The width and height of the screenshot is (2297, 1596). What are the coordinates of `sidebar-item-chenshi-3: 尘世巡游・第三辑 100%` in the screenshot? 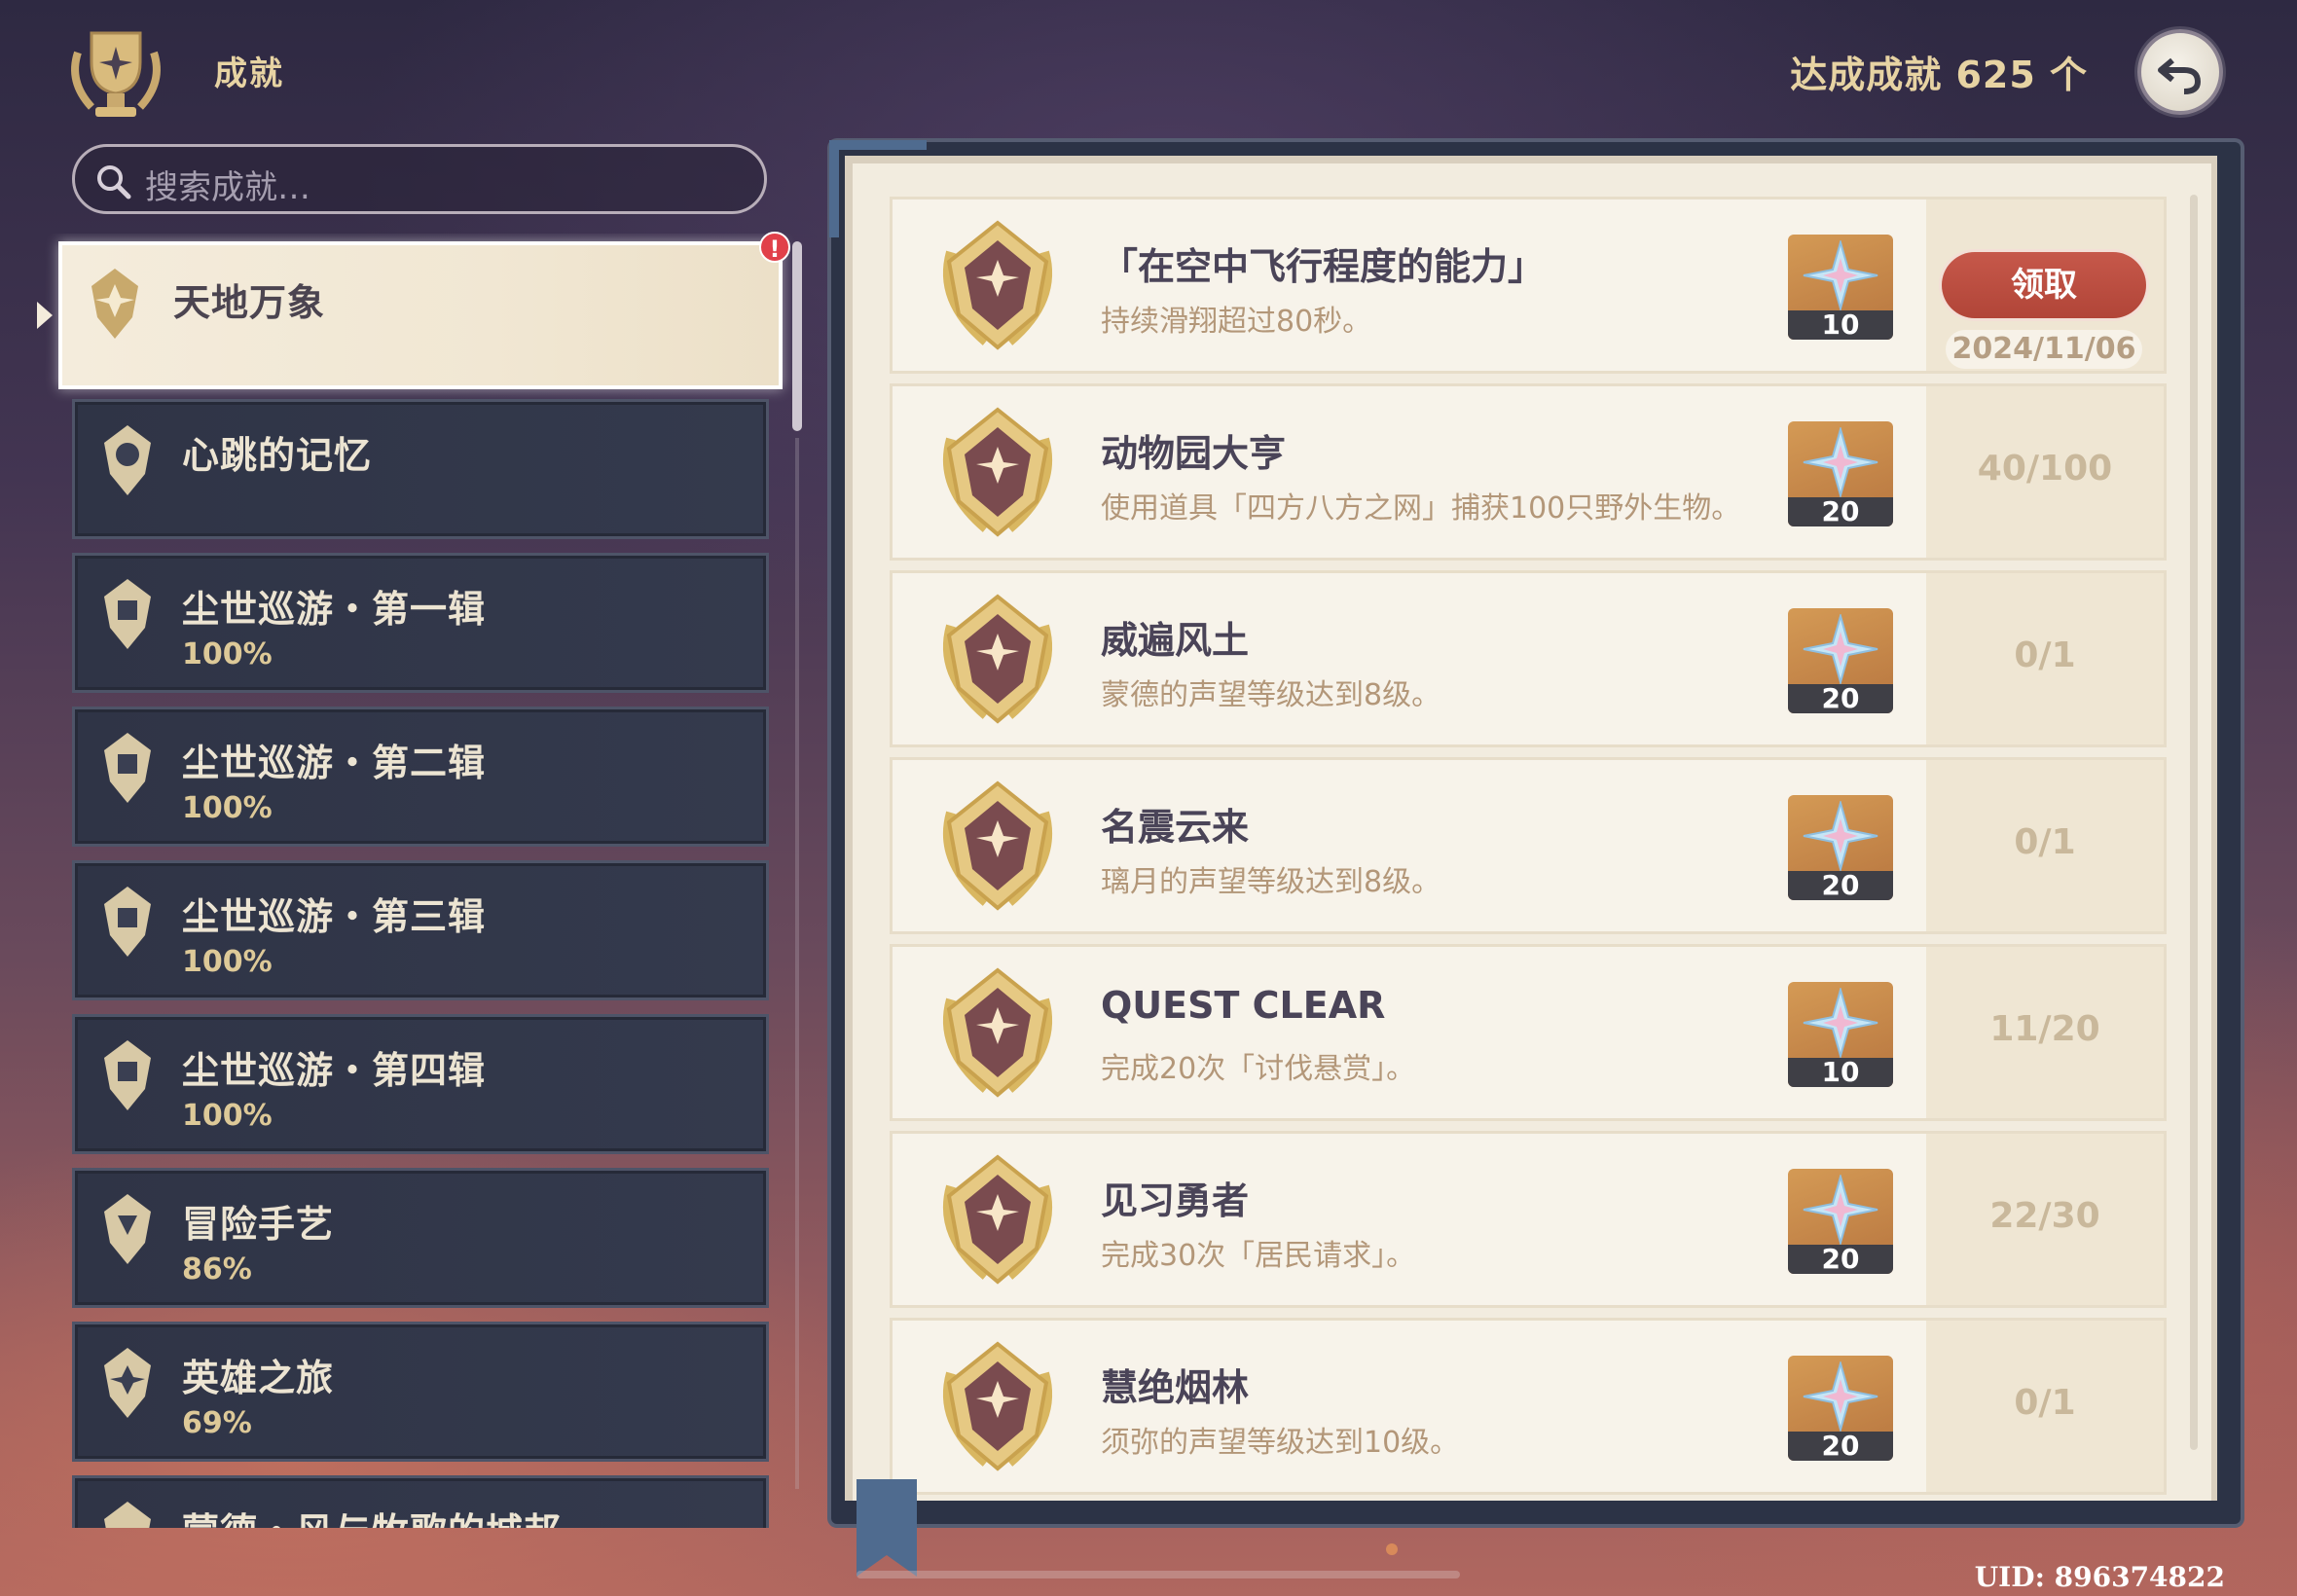 It's located at (420, 930).